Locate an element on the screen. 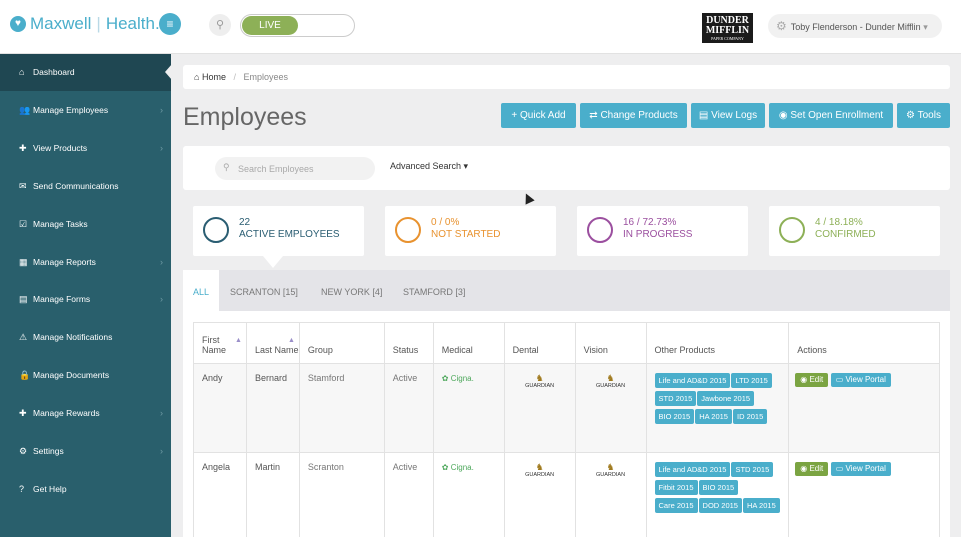  change-products-button: ⇄ Change Products is located at coordinates (633, 115).